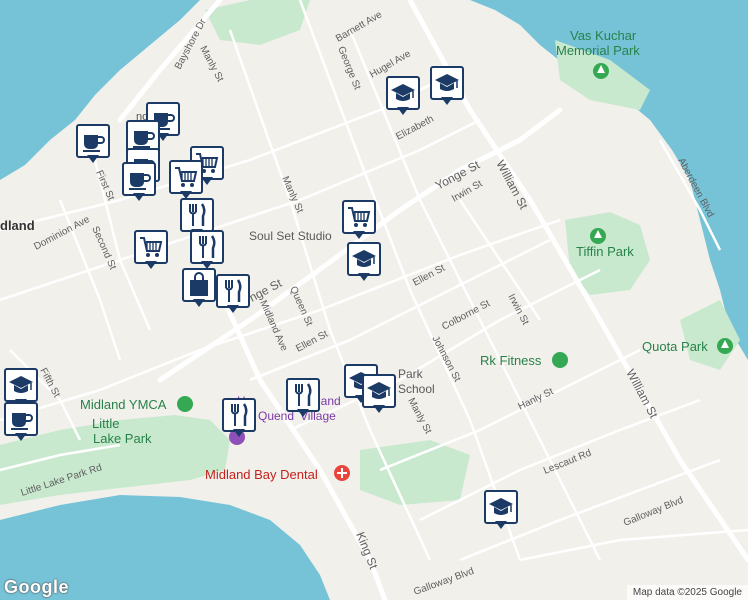 Image resolution: width=748 pixels, height=600 pixels. I want to click on place-label-quota-park: Quota Park, so click(675, 346).